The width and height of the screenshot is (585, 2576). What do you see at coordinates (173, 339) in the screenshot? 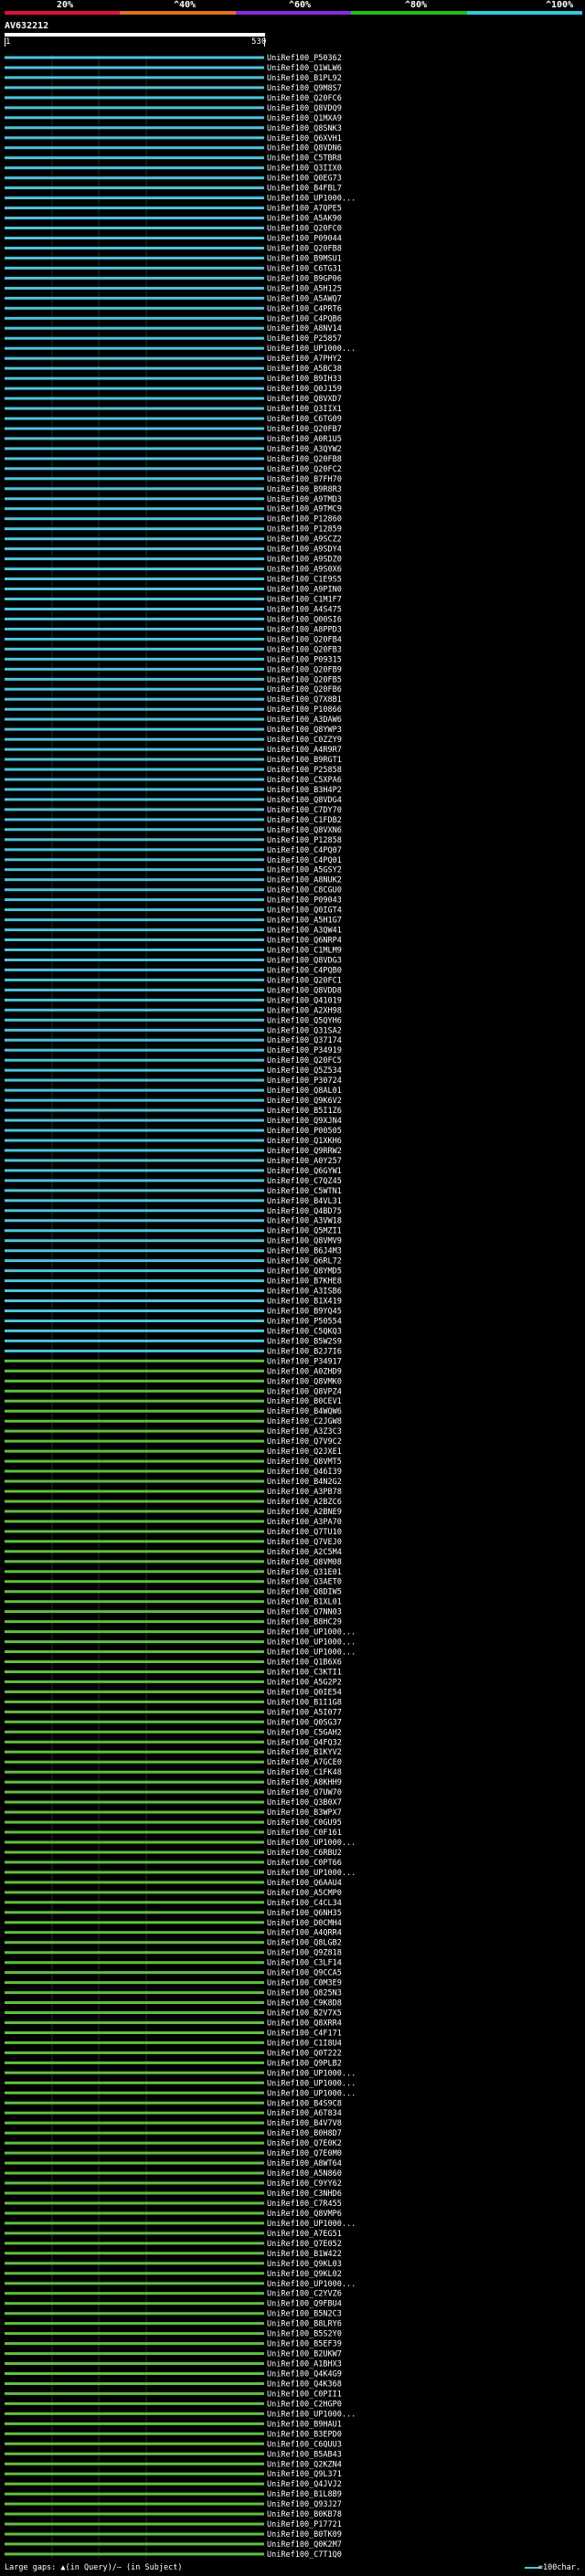
I see `hit-row: UniRef100_P25857` at bounding box center [173, 339].